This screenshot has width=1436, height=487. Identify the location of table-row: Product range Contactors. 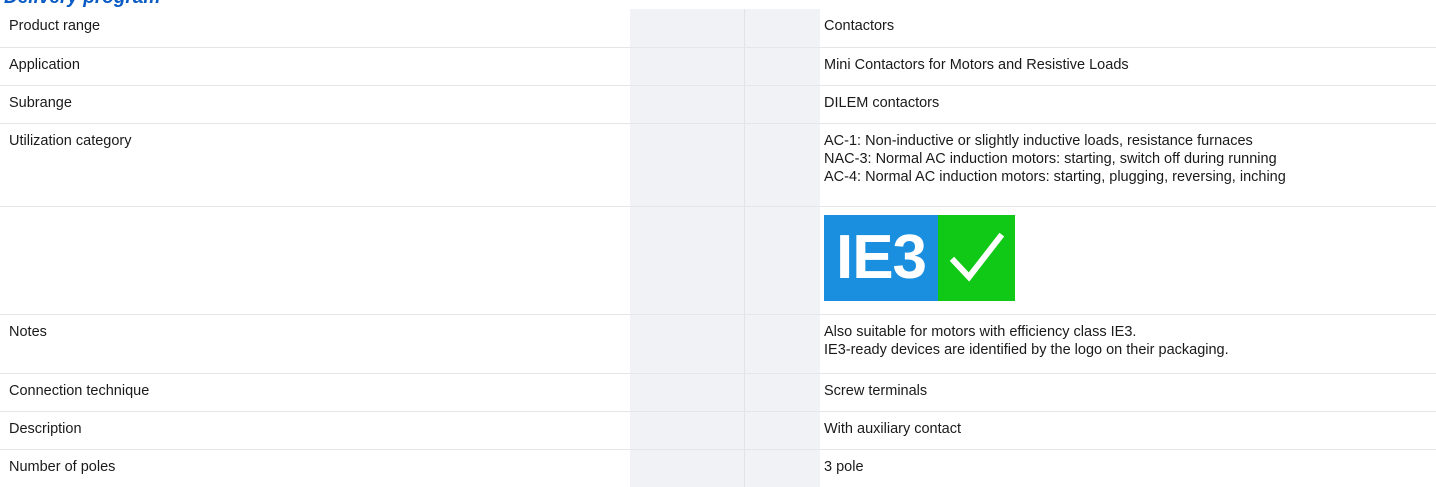
(718, 28).